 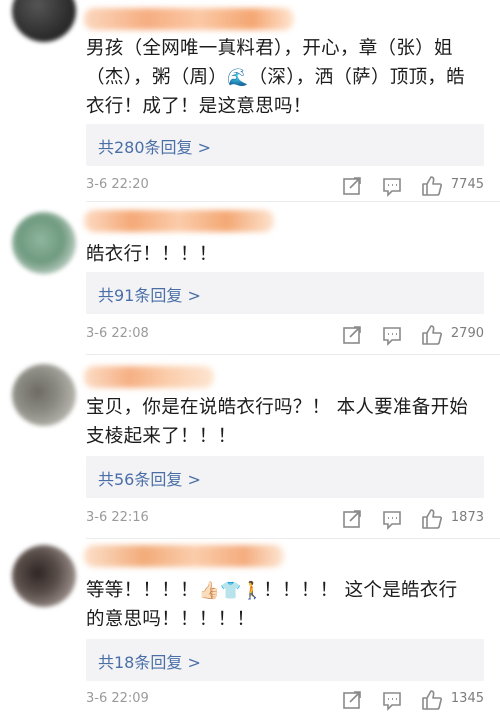 What do you see at coordinates (285, 477) in the screenshot?
I see `replies-button: 共56条回复 >` at bounding box center [285, 477].